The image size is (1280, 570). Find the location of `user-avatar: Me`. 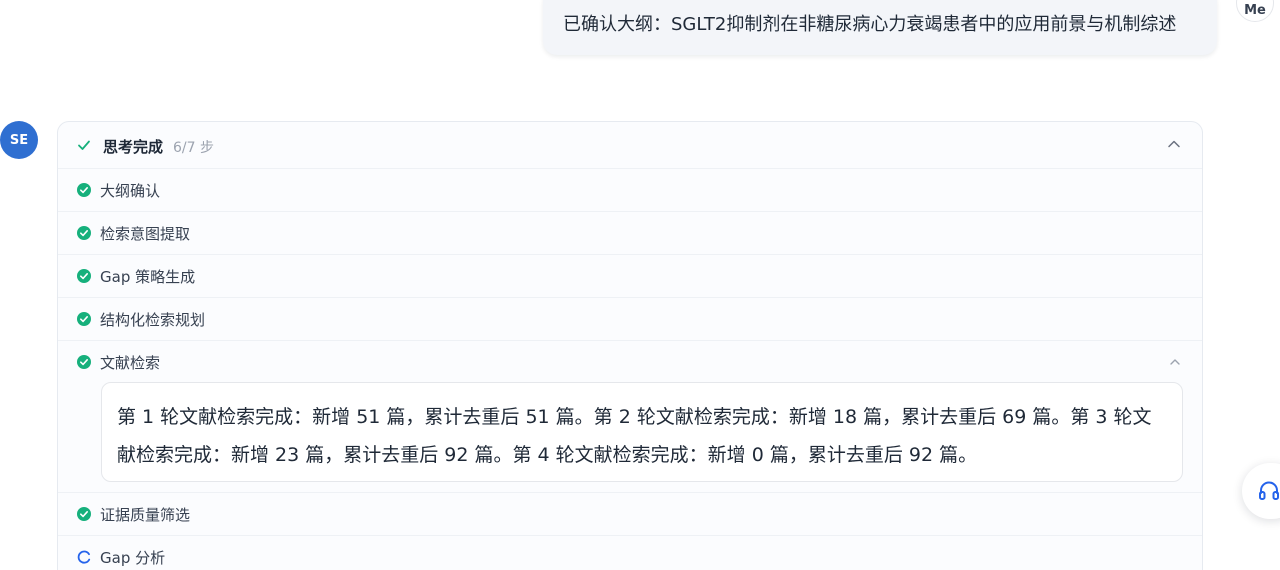

user-avatar: Me is located at coordinates (1255, 11).